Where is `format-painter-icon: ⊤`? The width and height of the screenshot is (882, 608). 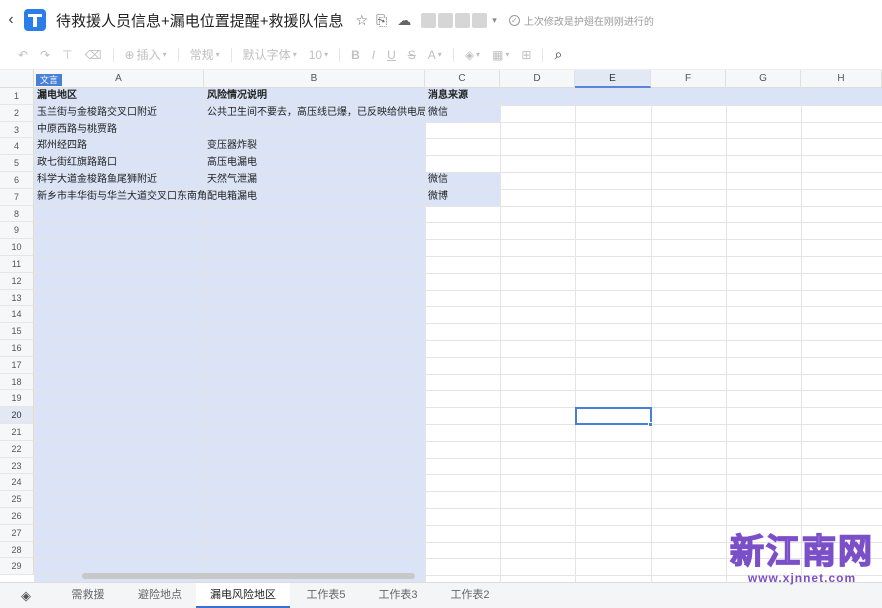 format-painter-icon: ⊤ is located at coordinates (67, 55).